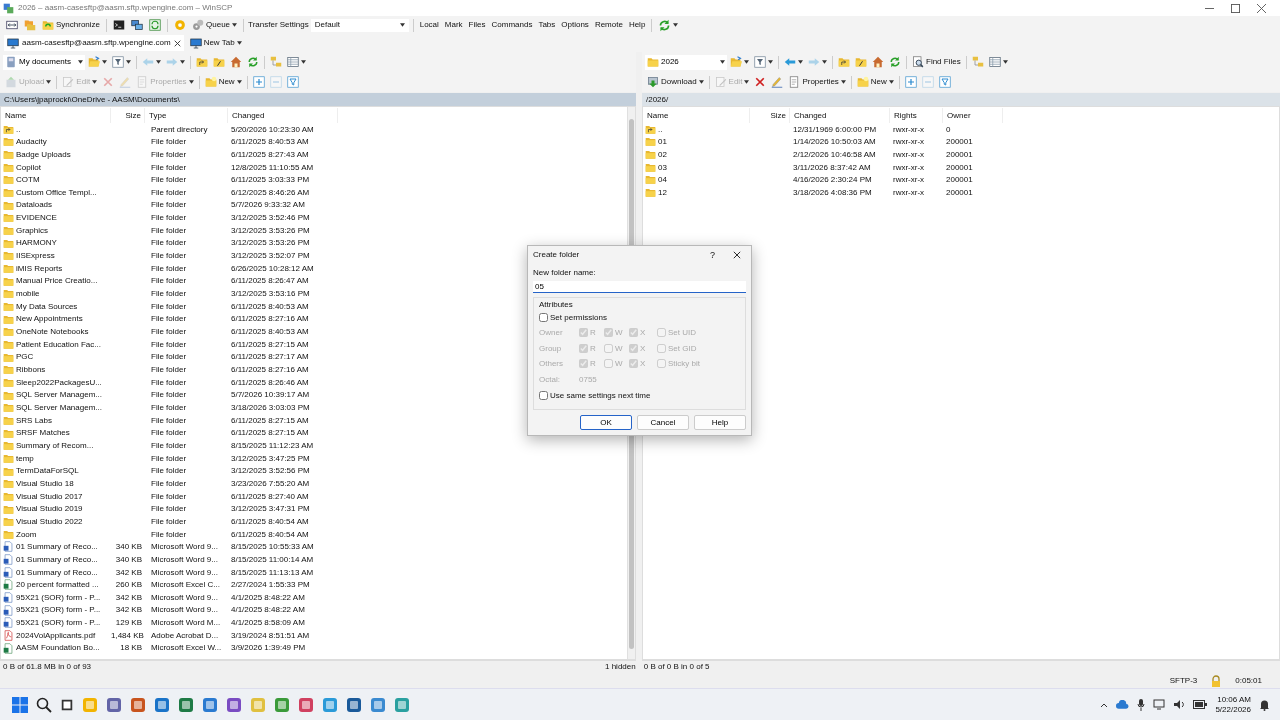  Describe the element at coordinates (137, 25) in the screenshot. I see `computers-button` at that location.